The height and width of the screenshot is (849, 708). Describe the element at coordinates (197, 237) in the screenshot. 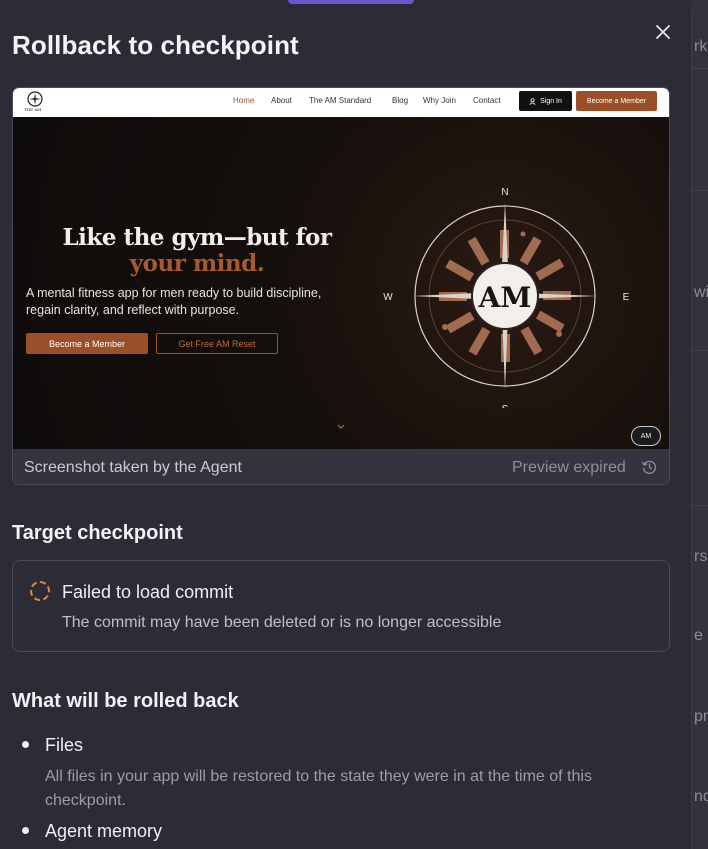

I see `hero-title-line1: Like the gym—but for` at that location.